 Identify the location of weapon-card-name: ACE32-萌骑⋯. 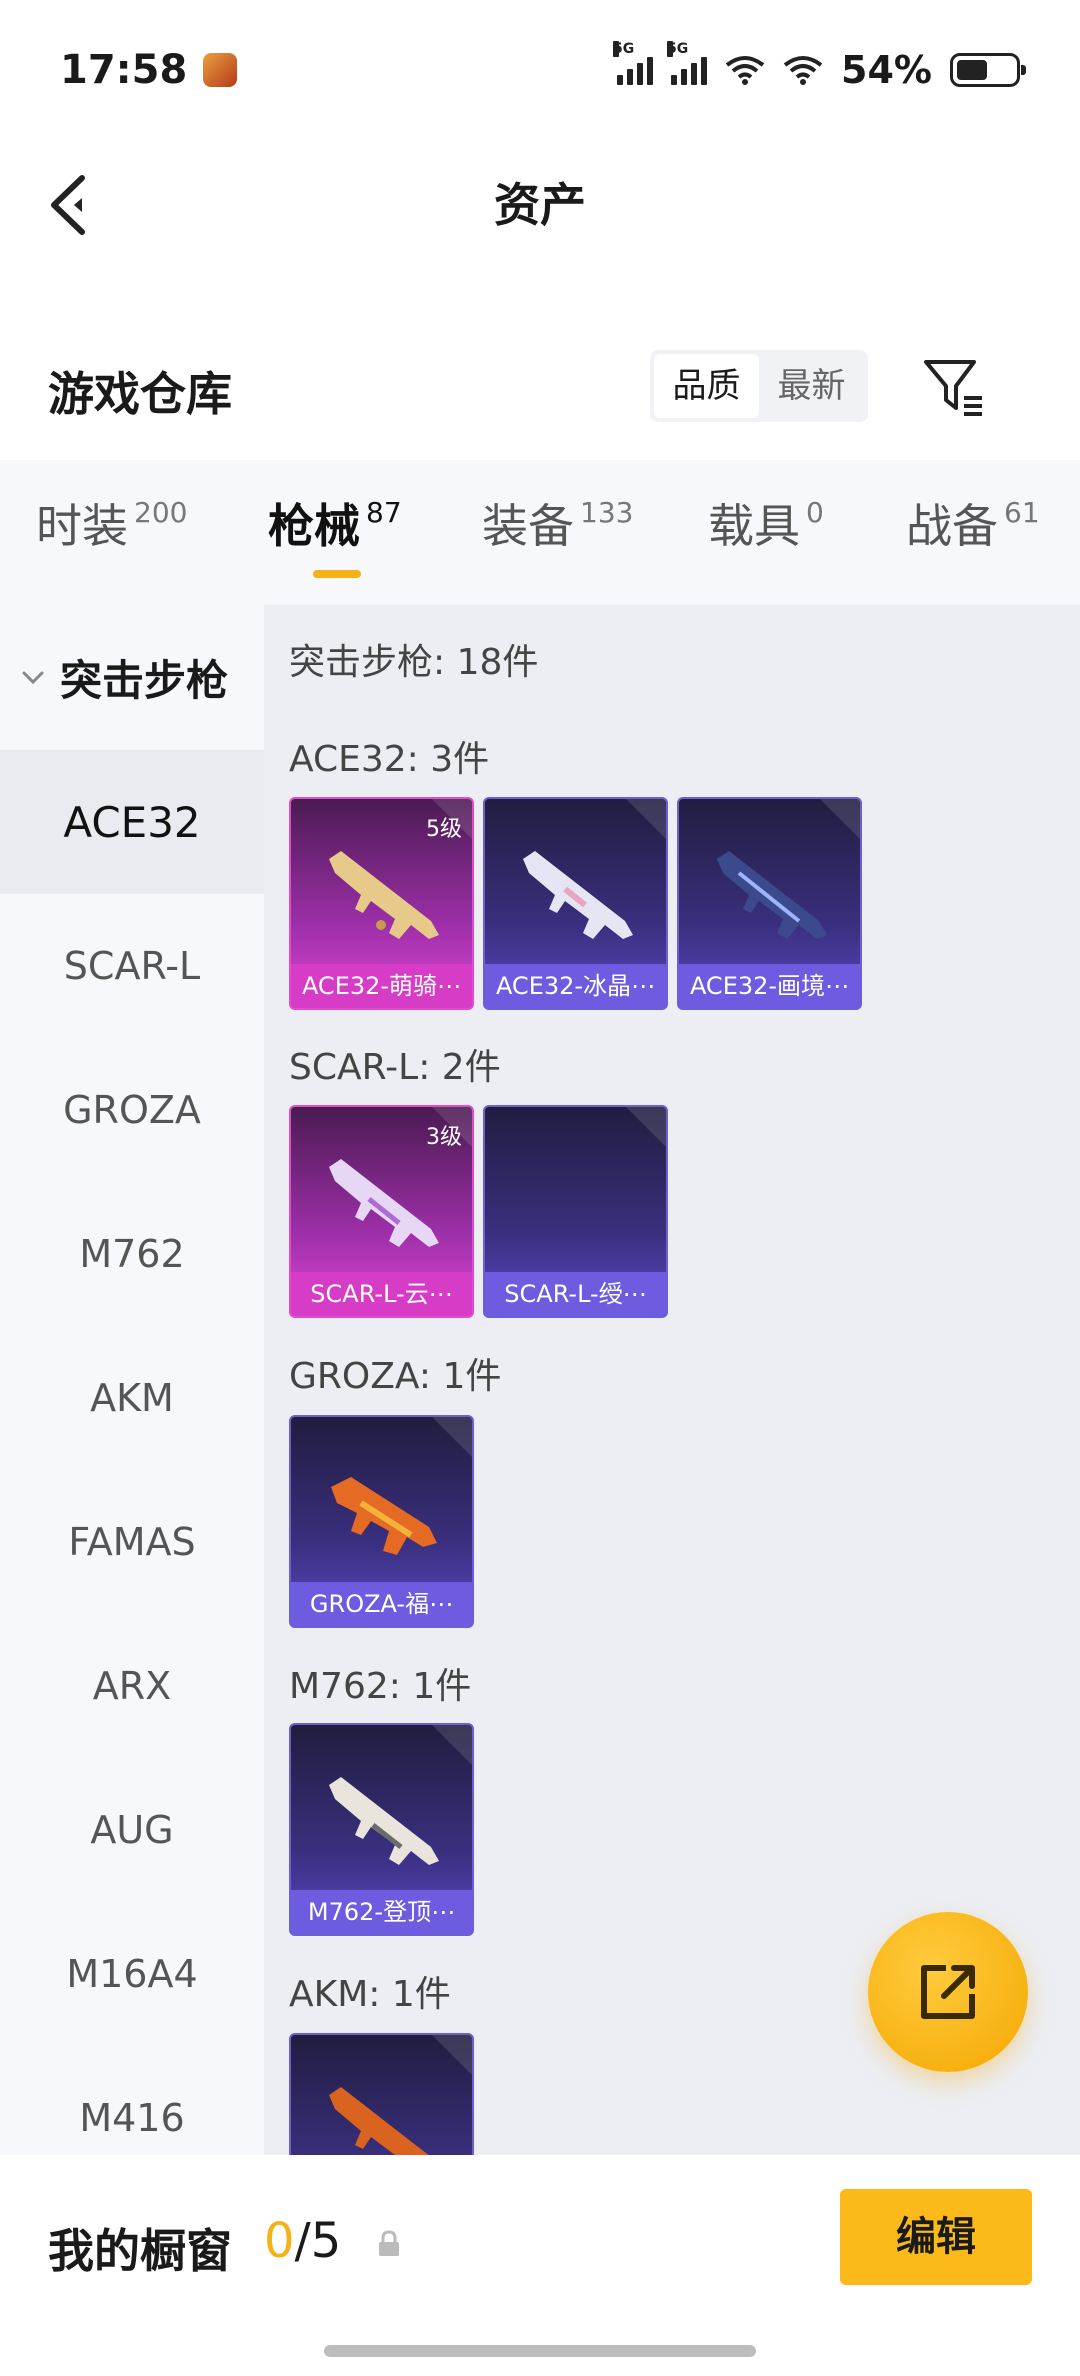
(381, 986).